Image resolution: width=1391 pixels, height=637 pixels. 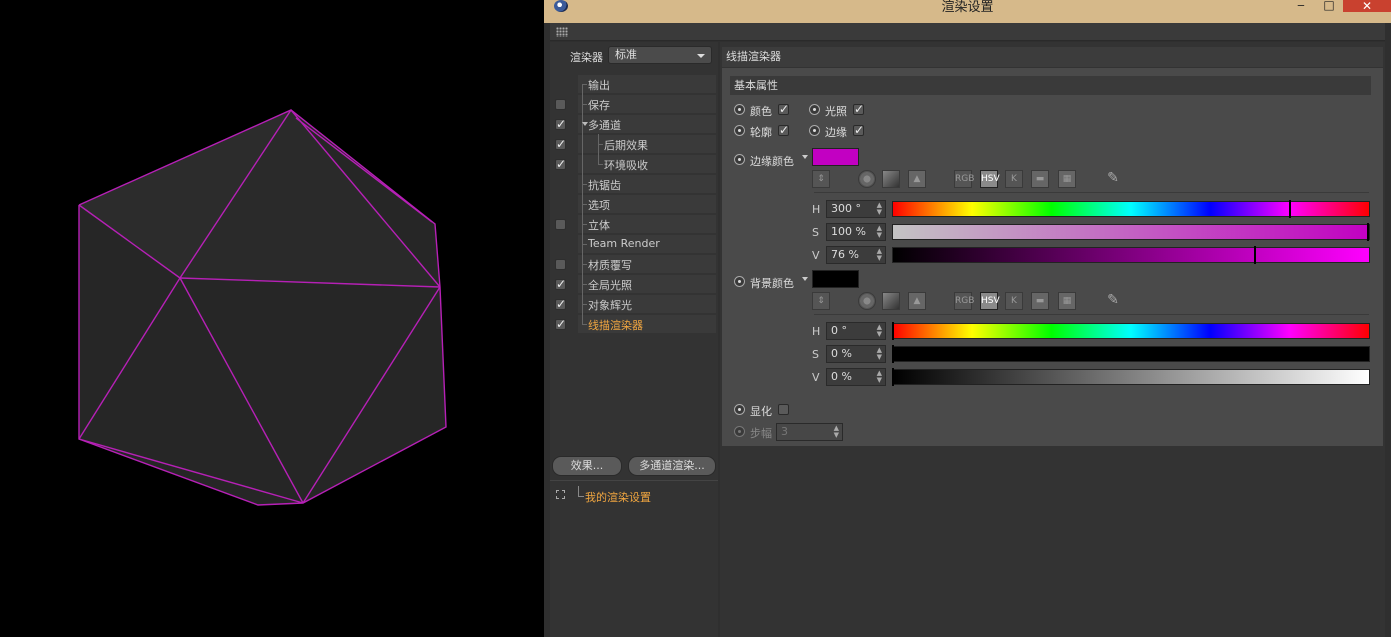 What do you see at coordinates (739, 431) in the screenshot?
I see `steps-animate-radio` at bounding box center [739, 431].